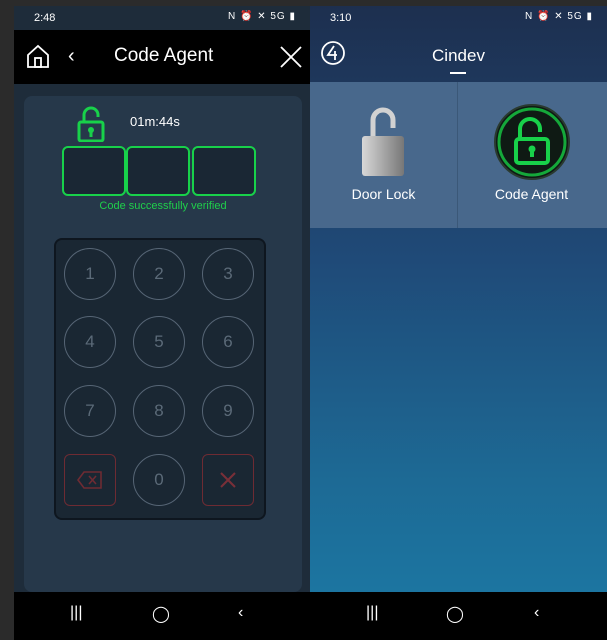 Image resolution: width=607 pixels, height=640 pixels. I want to click on tile-door-lock: Door Lock, so click(383, 155).